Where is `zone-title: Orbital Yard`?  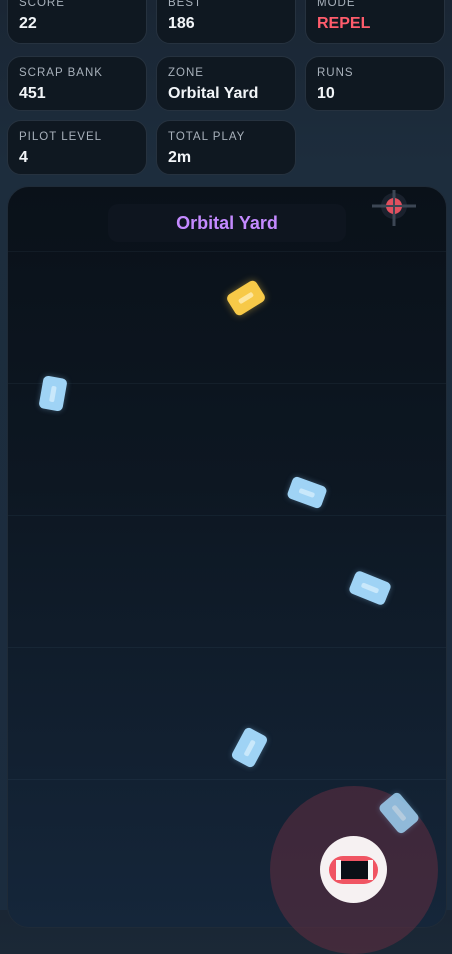
zone-title: Orbital Yard is located at coordinates (227, 222).